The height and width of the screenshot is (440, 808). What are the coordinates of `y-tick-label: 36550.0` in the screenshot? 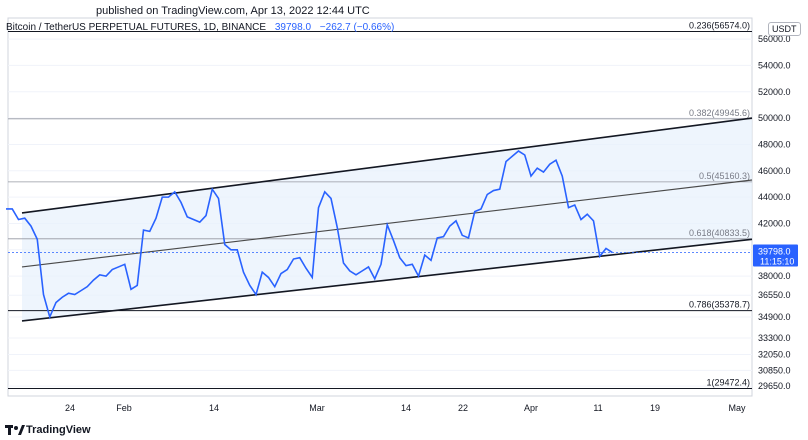 It's located at (774, 295).